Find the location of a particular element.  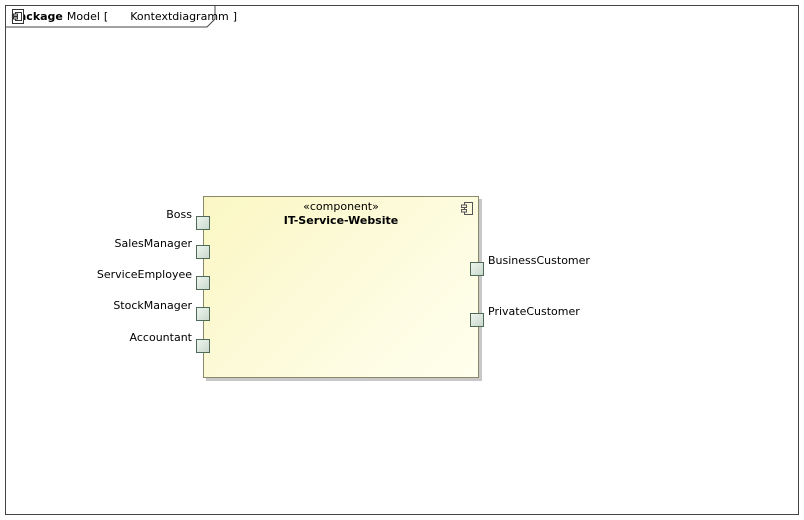

component-stereotype: «component» is located at coordinates (341, 206).